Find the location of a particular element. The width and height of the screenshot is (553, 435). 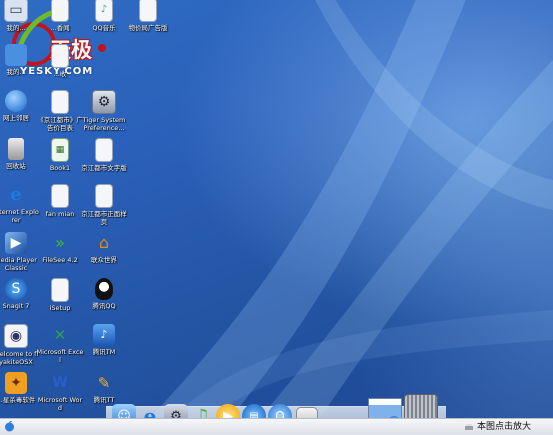

desktop-icon-label: 京江都市正面样页 is located at coordinates (104, 218).